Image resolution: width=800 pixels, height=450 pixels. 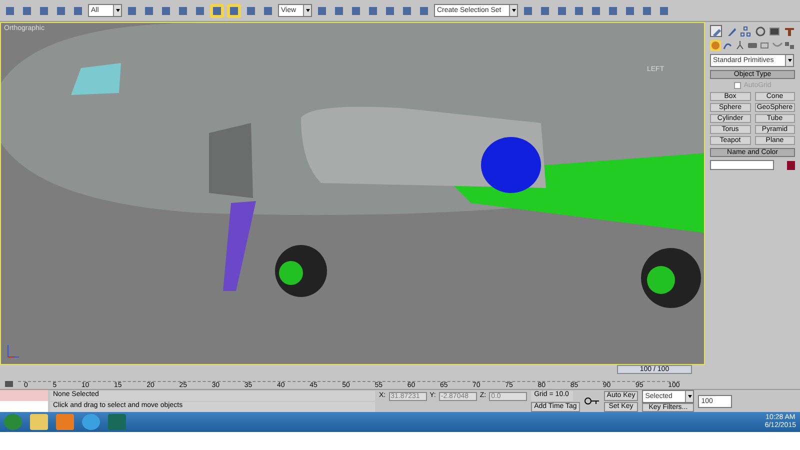 What do you see at coordinates (715, 45) in the screenshot?
I see `geometry-category-icon` at bounding box center [715, 45].